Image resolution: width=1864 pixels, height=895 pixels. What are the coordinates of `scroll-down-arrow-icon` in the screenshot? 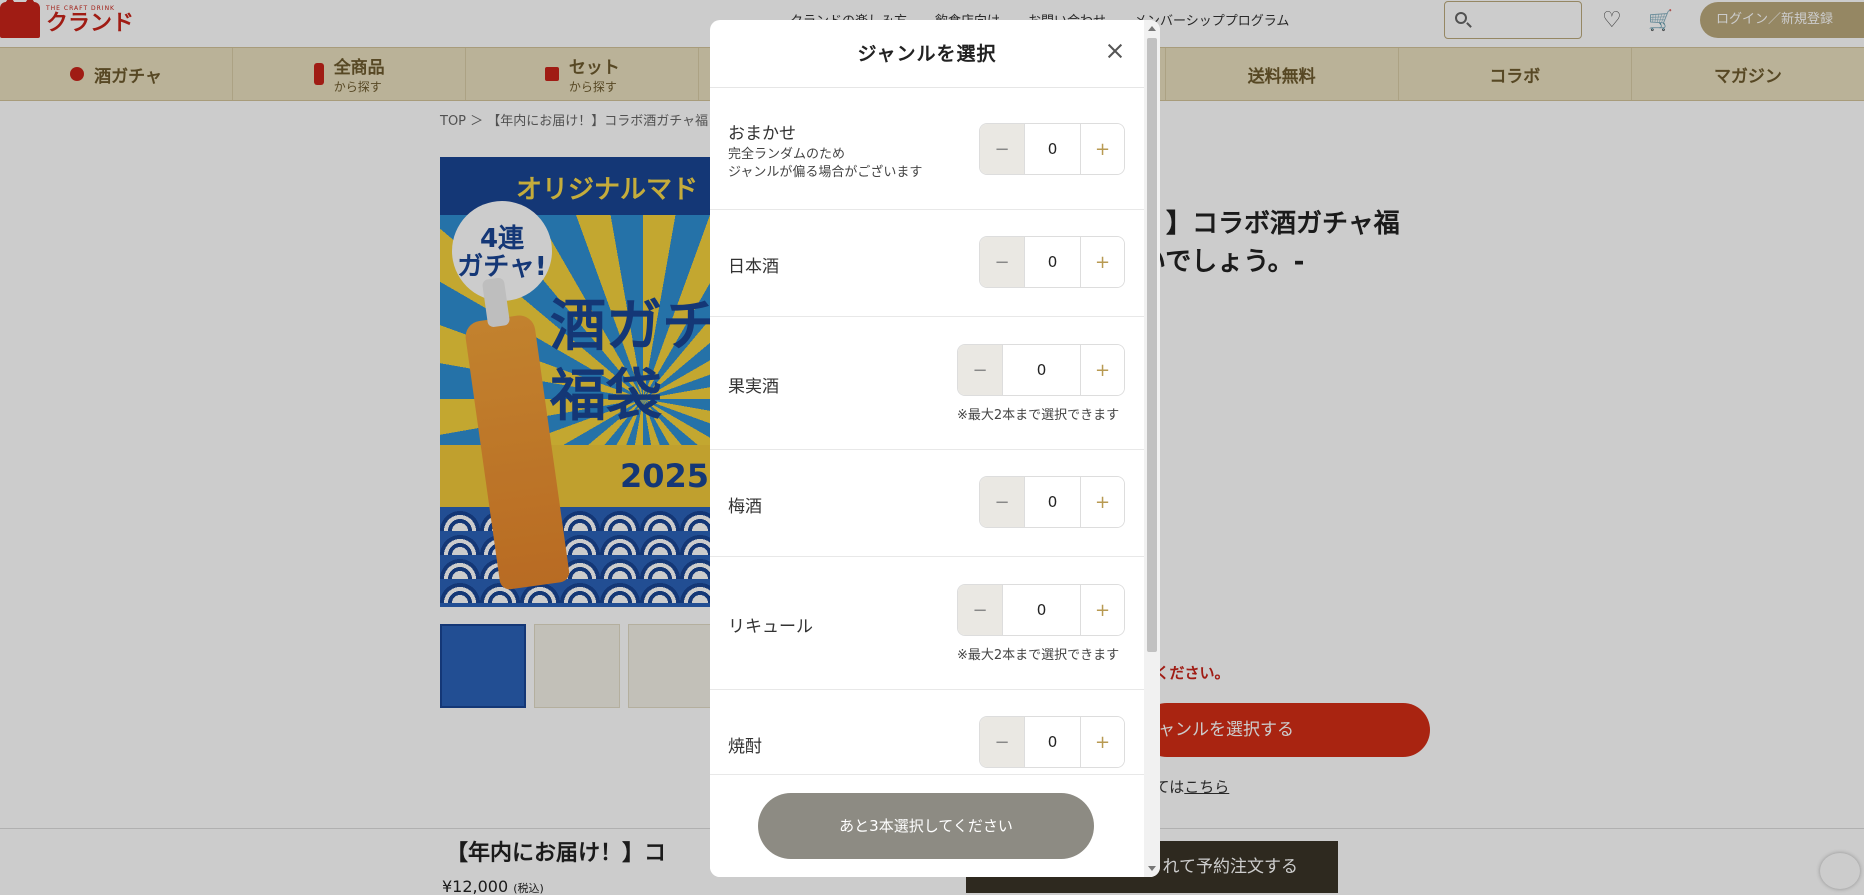 It's located at (1152, 868).